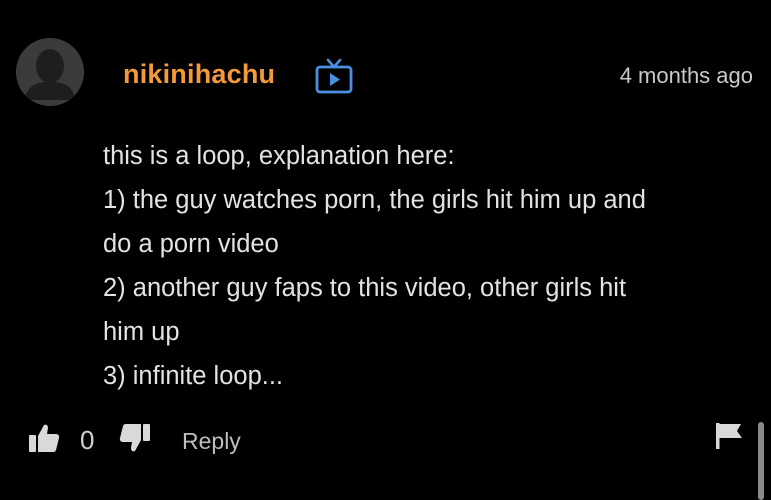 The height and width of the screenshot is (500, 771). Describe the element at coordinates (279, 156) in the screenshot. I see `comment-line: this is a loop, explanation here:` at that location.